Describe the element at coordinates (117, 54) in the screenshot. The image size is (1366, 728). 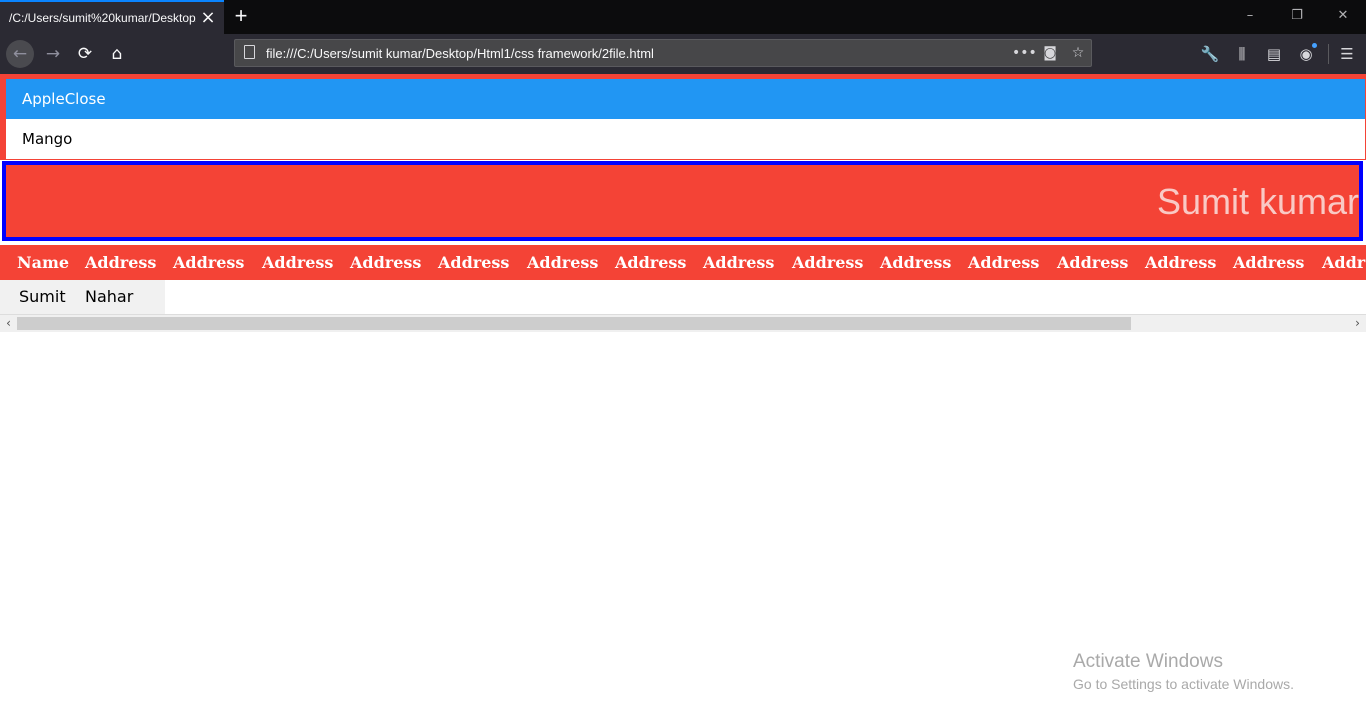
I see `home-icon: ⌂` at that location.